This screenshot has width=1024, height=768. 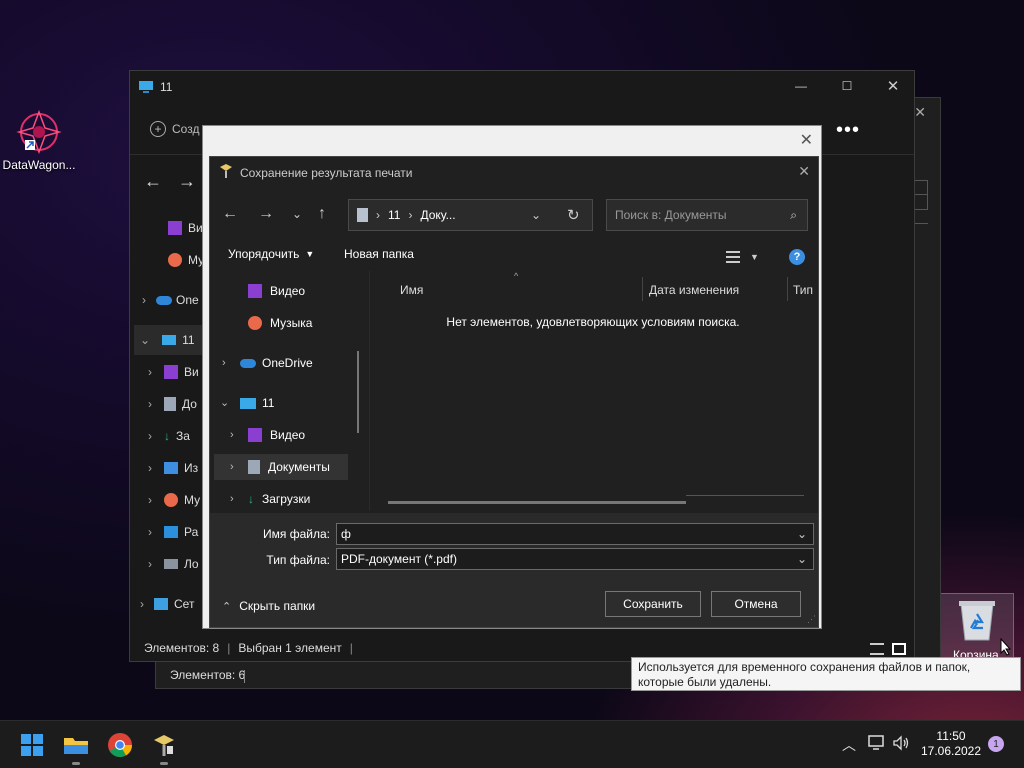 What do you see at coordinates (394, 215) in the screenshot?
I see `breadcrumb-root: 11` at bounding box center [394, 215].